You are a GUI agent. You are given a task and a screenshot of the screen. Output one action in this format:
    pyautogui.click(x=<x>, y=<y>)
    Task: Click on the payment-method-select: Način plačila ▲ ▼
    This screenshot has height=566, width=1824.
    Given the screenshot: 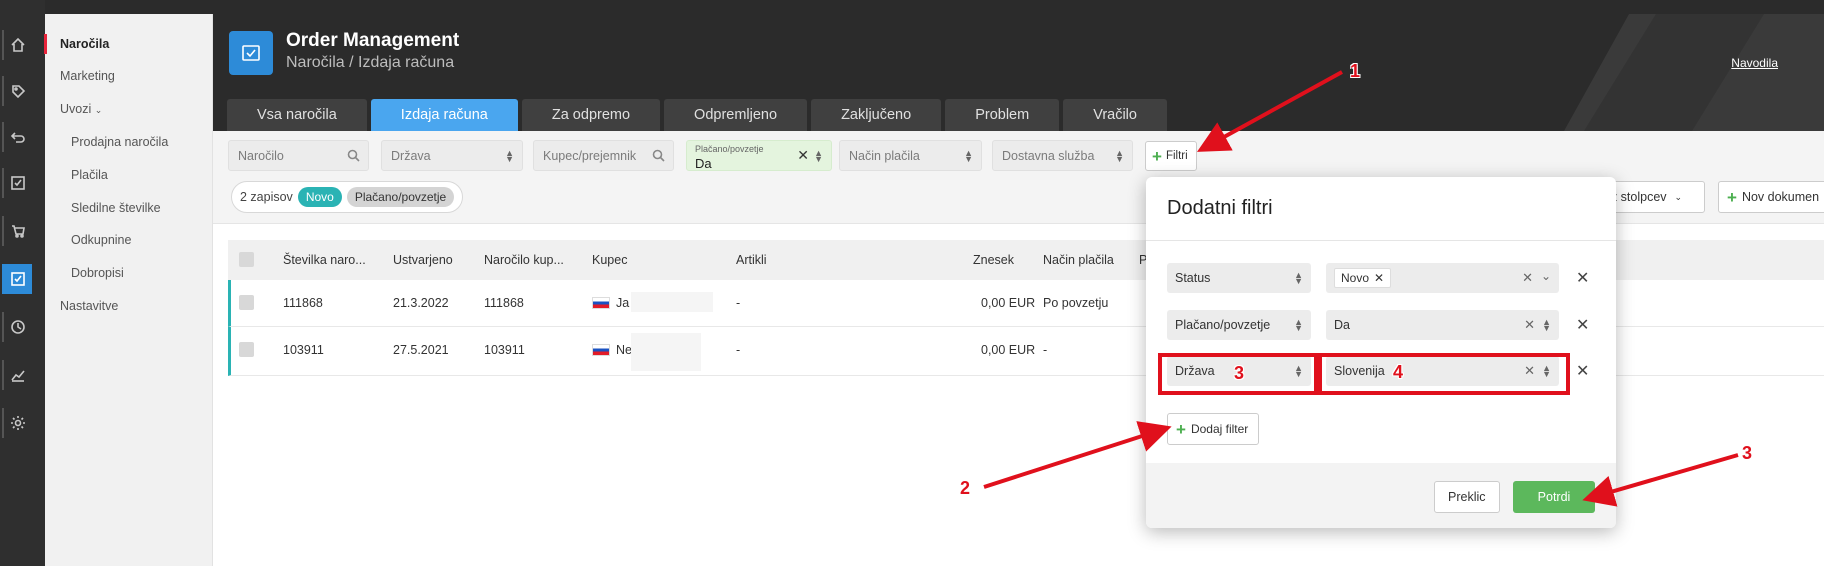 What is the action you would take?
    pyautogui.click(x=910, y=155)
    